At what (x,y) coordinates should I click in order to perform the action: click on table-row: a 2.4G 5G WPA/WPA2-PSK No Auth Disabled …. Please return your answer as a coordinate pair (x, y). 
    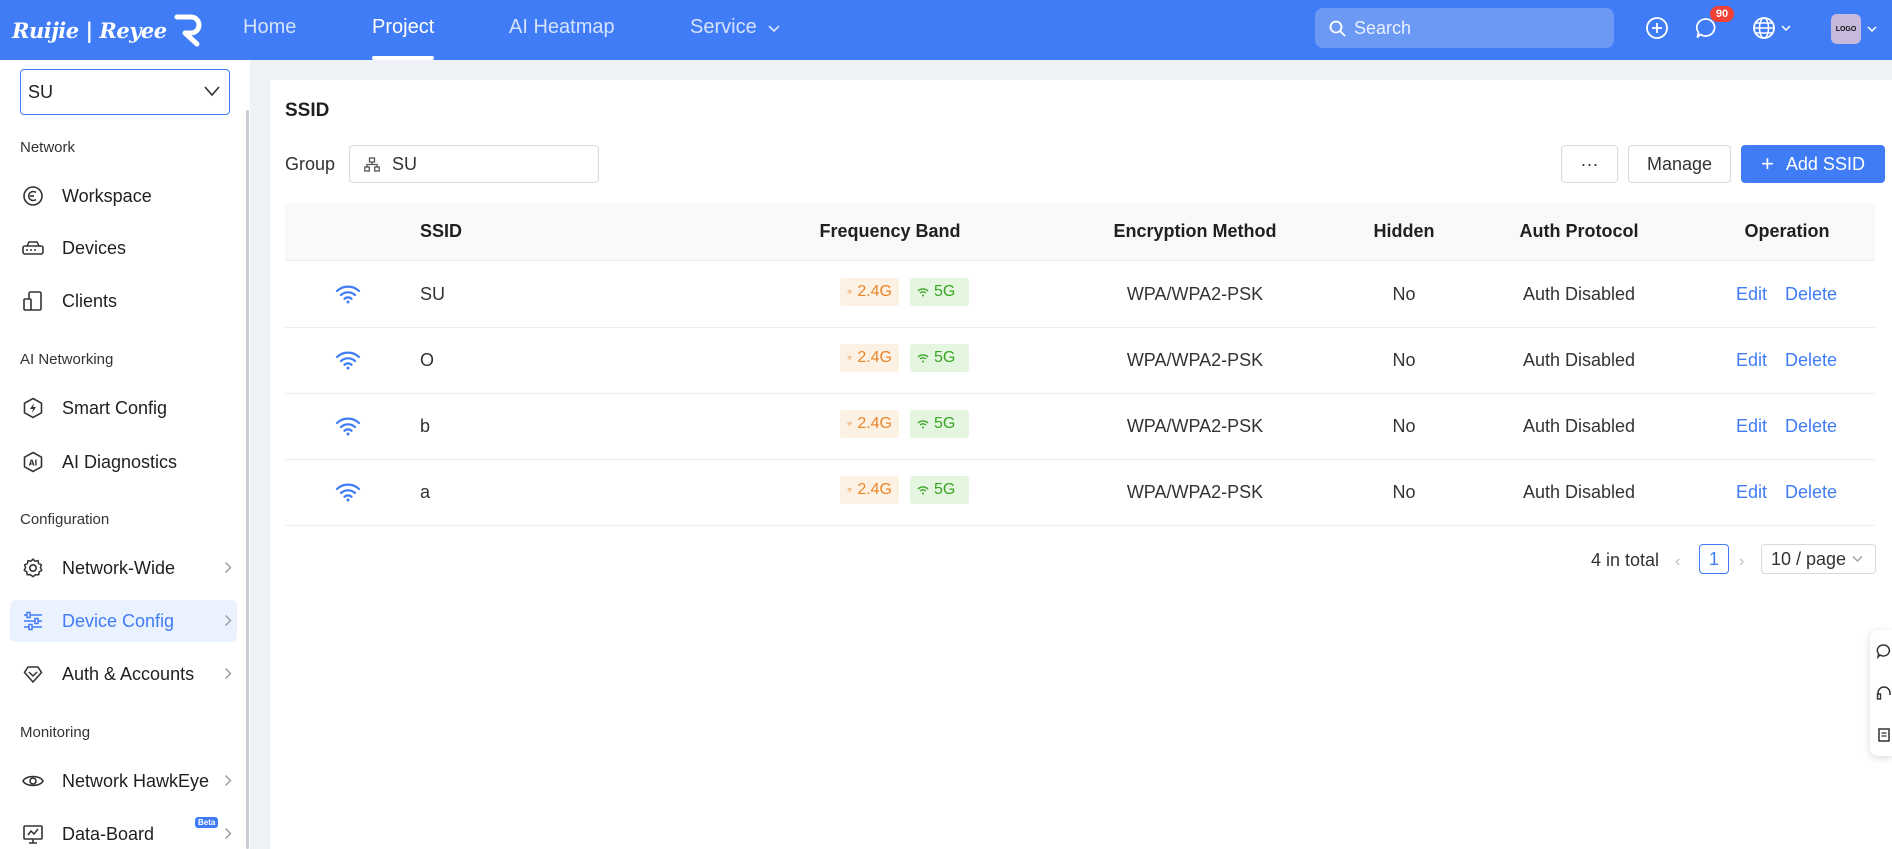
    Looking at the image, I should click on (1080, 493).